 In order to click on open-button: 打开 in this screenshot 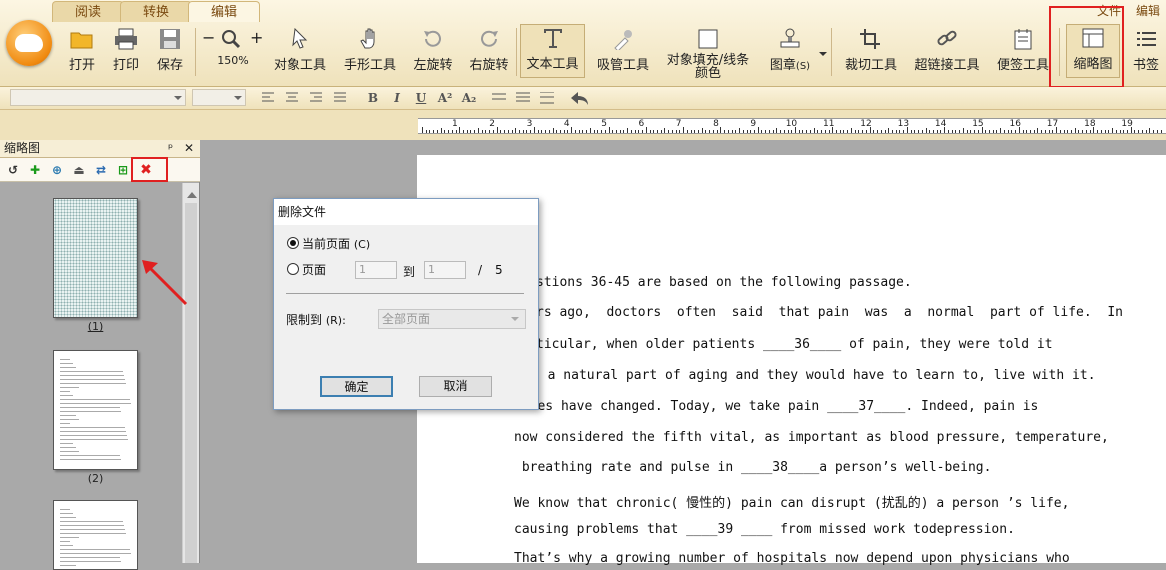, I will do `click(82, 51)`.